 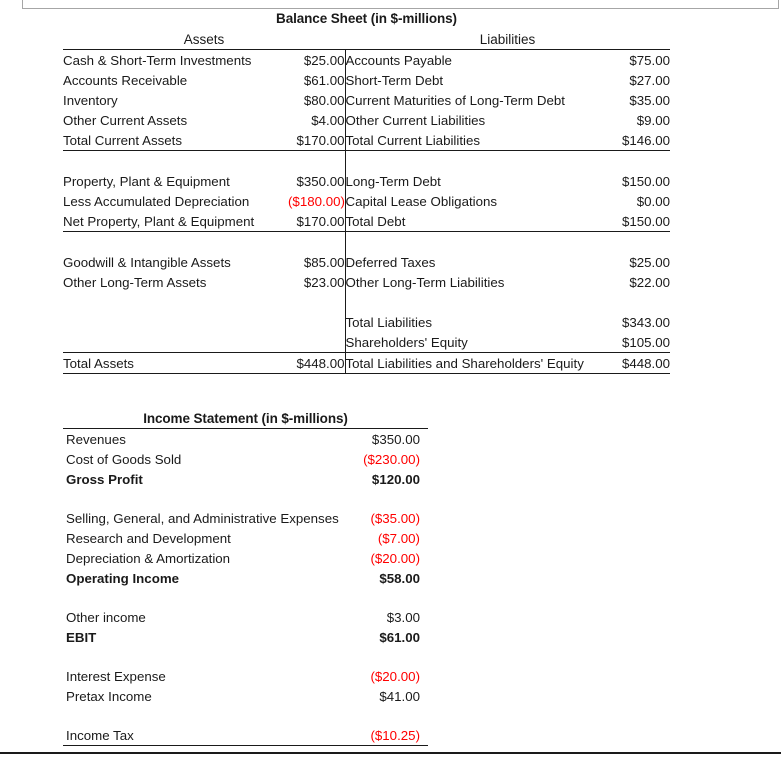 What do you see at coordinates (366, 18) in the screenshot?
I see `balance-sheet-title: Balance Sheet (in $-millions)` at bounding box center [366, 18].